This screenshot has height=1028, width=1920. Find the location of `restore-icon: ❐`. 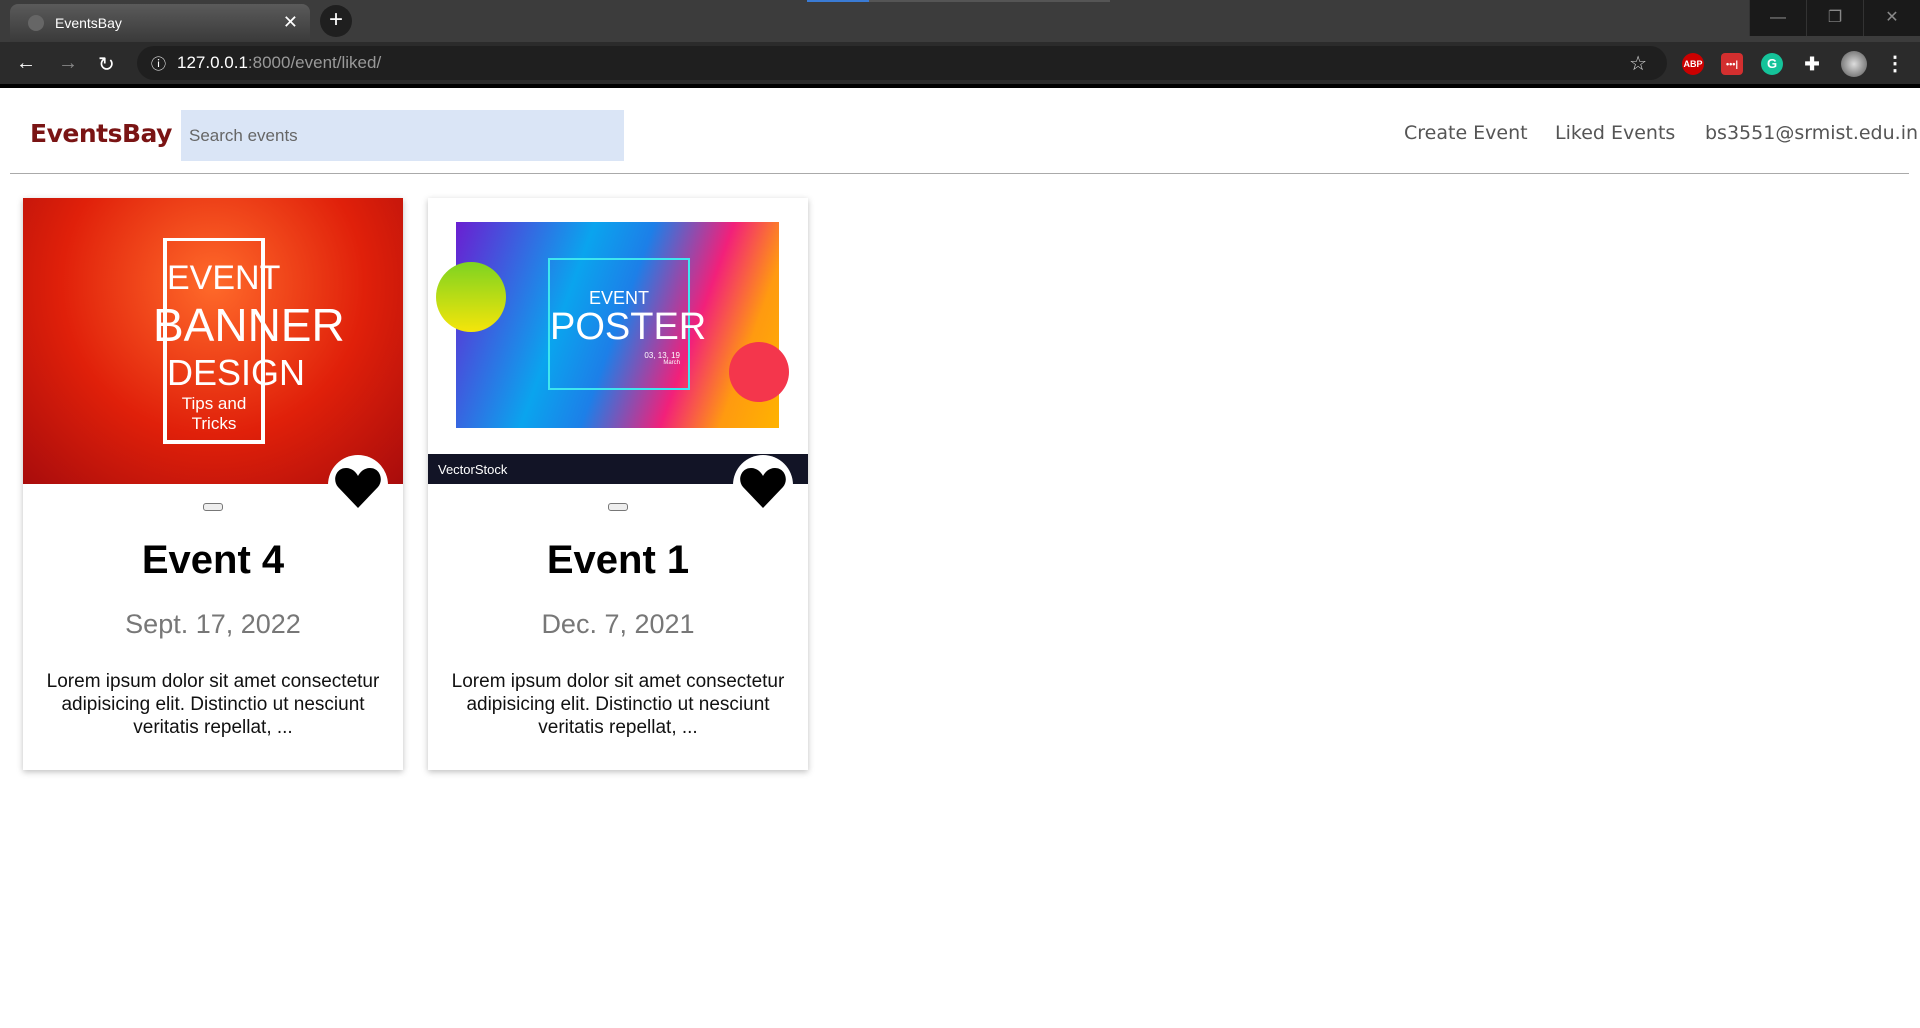

restore-icon: ❐ is located at coordinates (1834, 18).